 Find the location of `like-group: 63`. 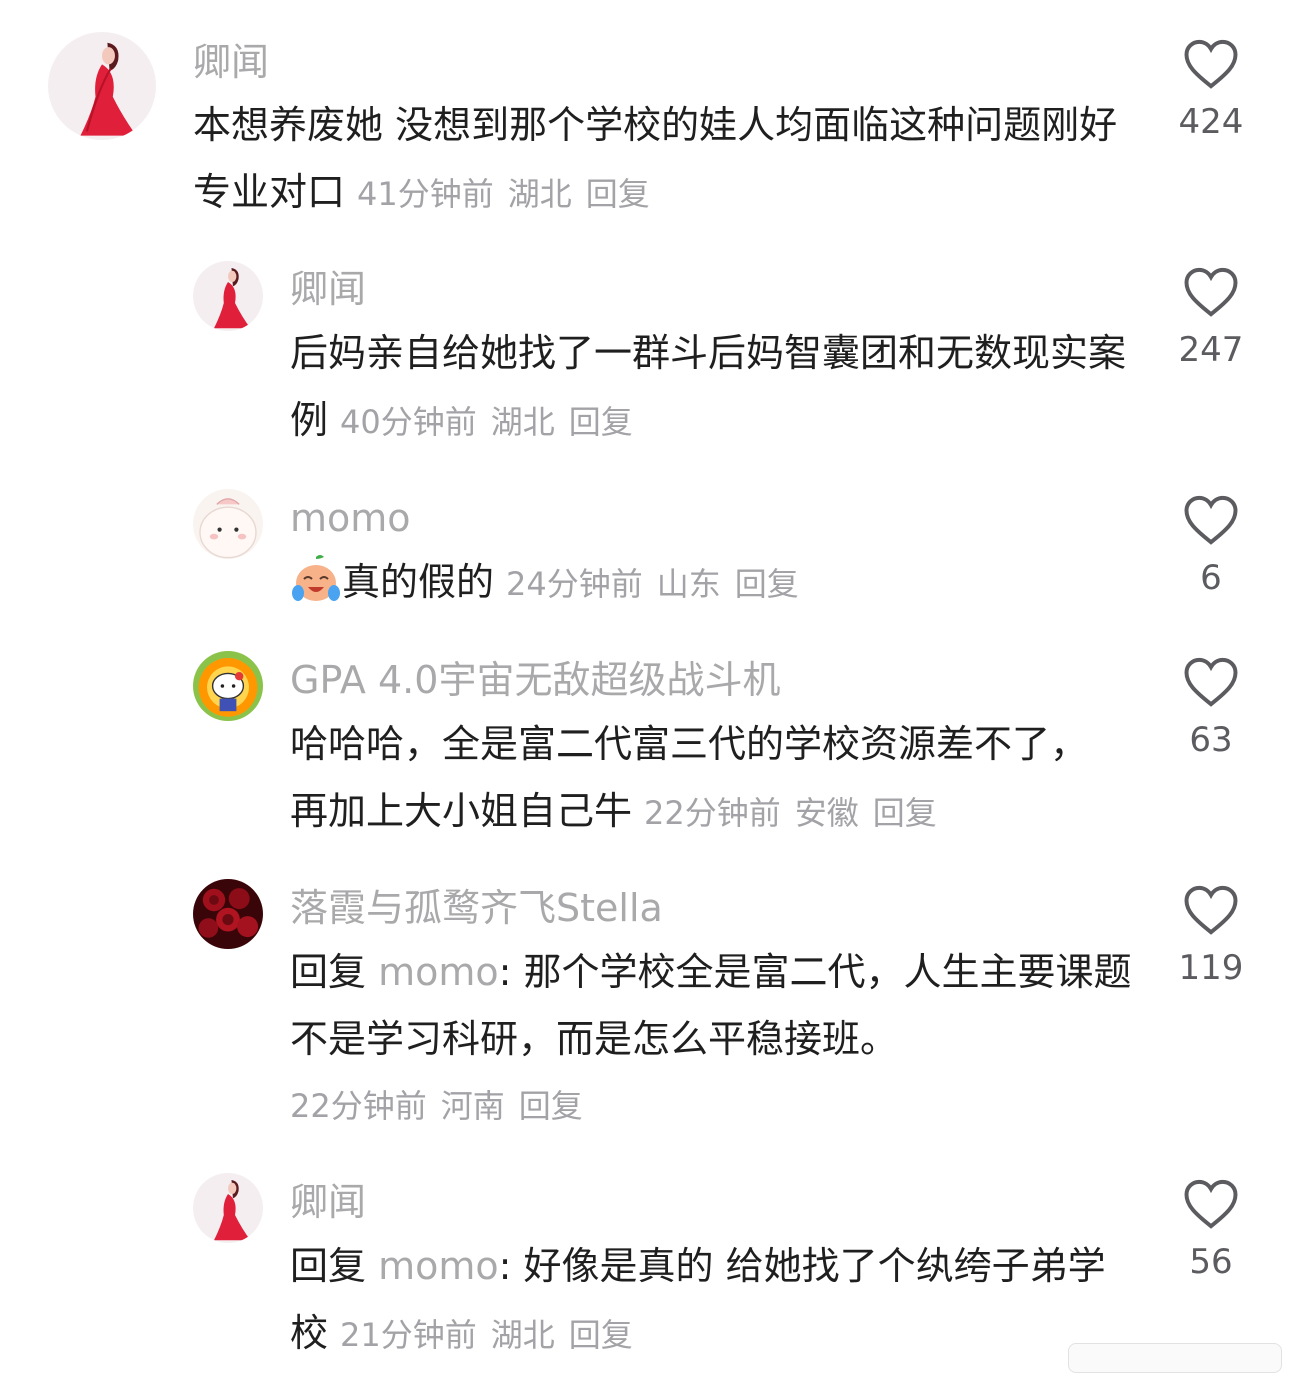

like-group: 63 is located at coordinates (1211, 708).